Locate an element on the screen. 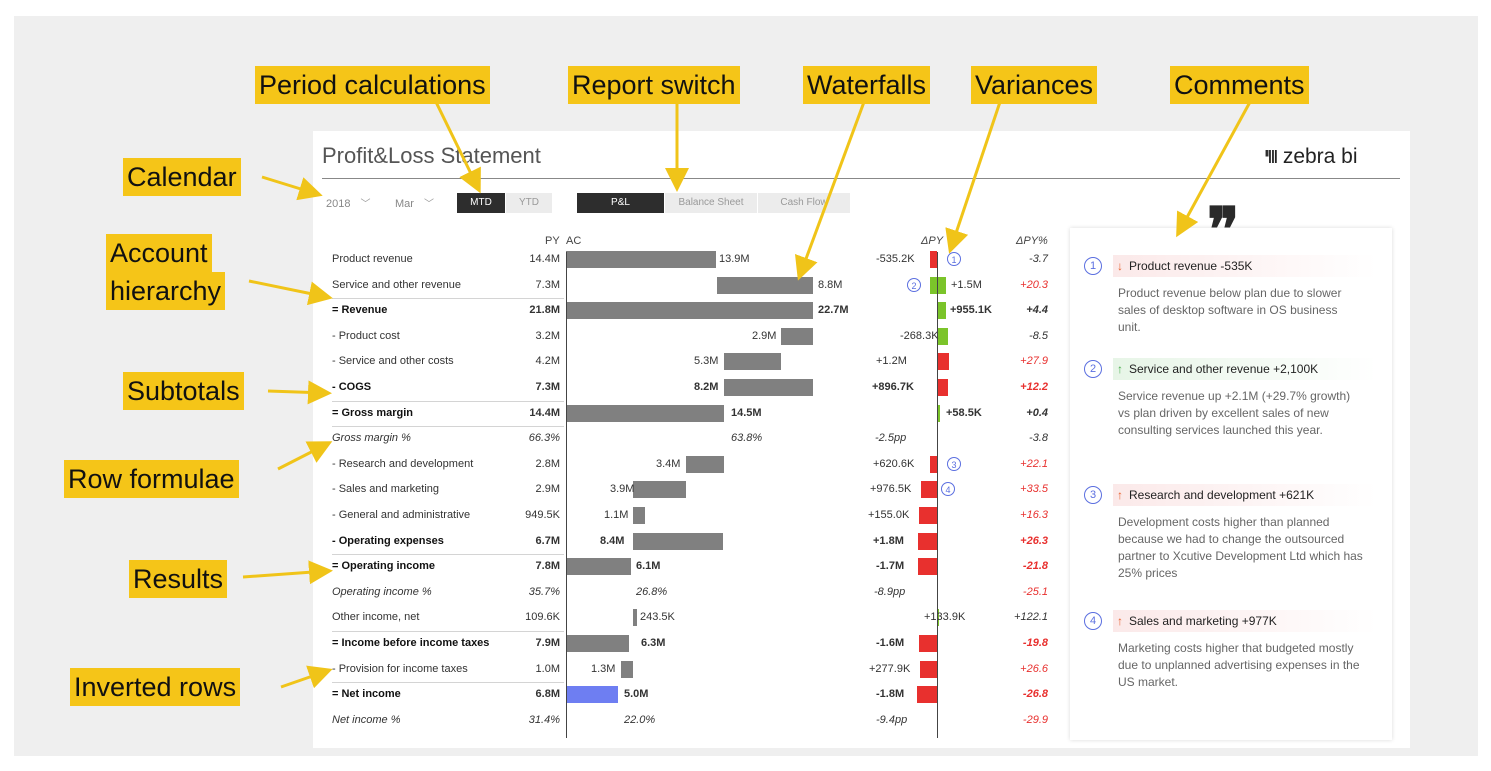 This screenshot has width=1491, height=771. arrow-results is located at coordinates (287, 572).